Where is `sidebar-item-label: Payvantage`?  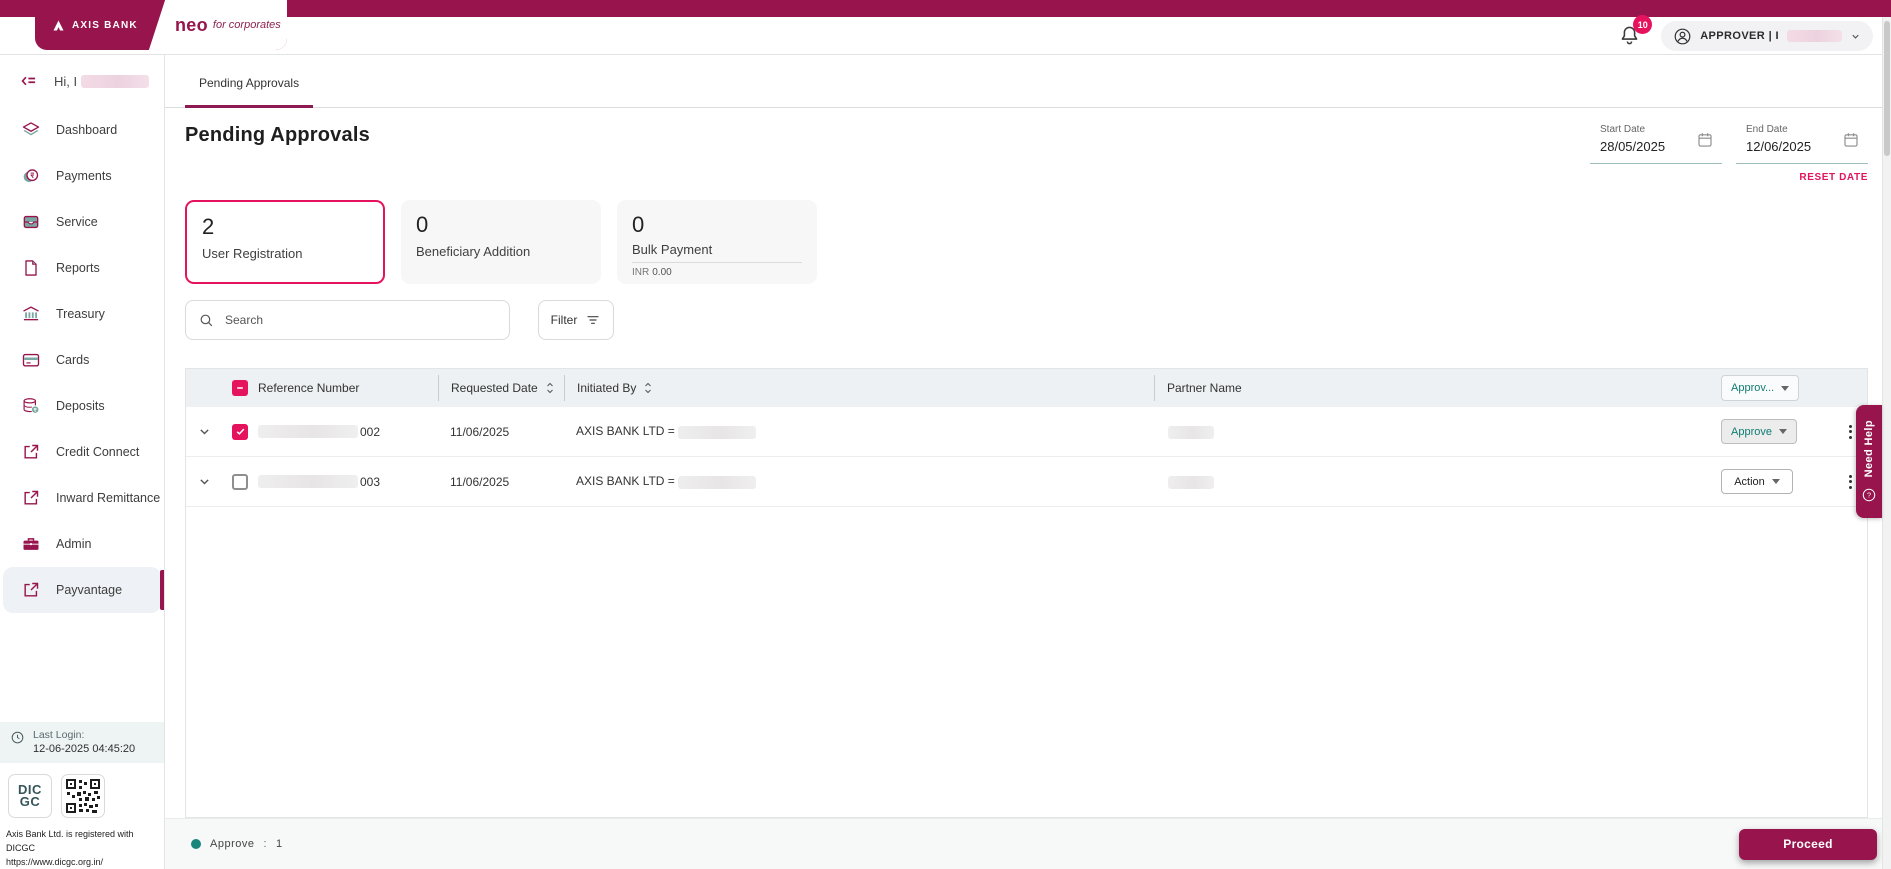 sidebar-item-label: Payvantage is located at coordinates (89, 590).